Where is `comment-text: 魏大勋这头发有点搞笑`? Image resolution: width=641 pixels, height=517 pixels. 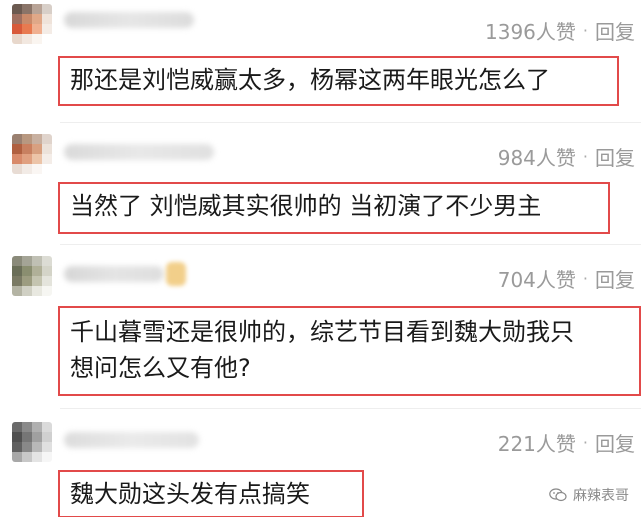
comment-text: 魏大勋这头发有点搞笑 is located at coordinates (190, 494).